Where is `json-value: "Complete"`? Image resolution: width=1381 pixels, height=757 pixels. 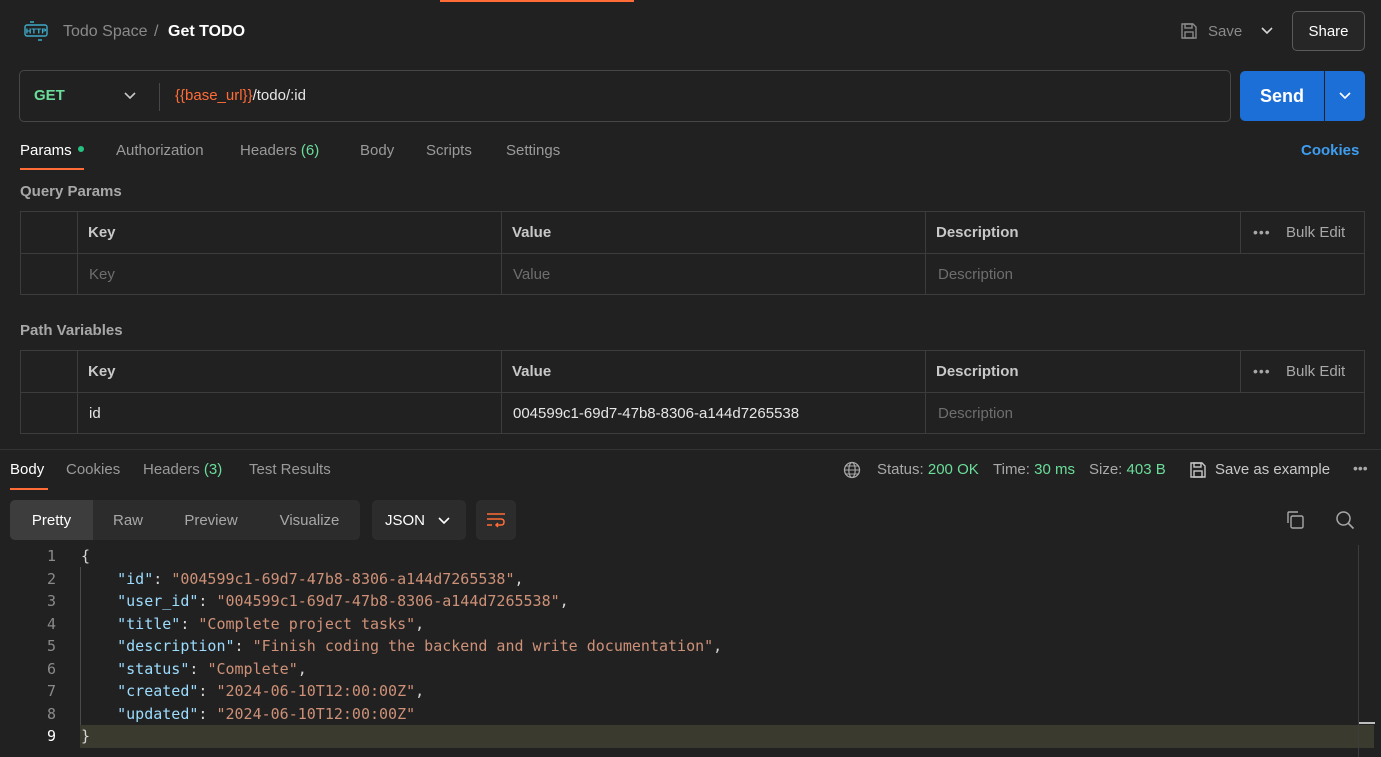 json-value: "Complete" is located at coordinates (252, 668).